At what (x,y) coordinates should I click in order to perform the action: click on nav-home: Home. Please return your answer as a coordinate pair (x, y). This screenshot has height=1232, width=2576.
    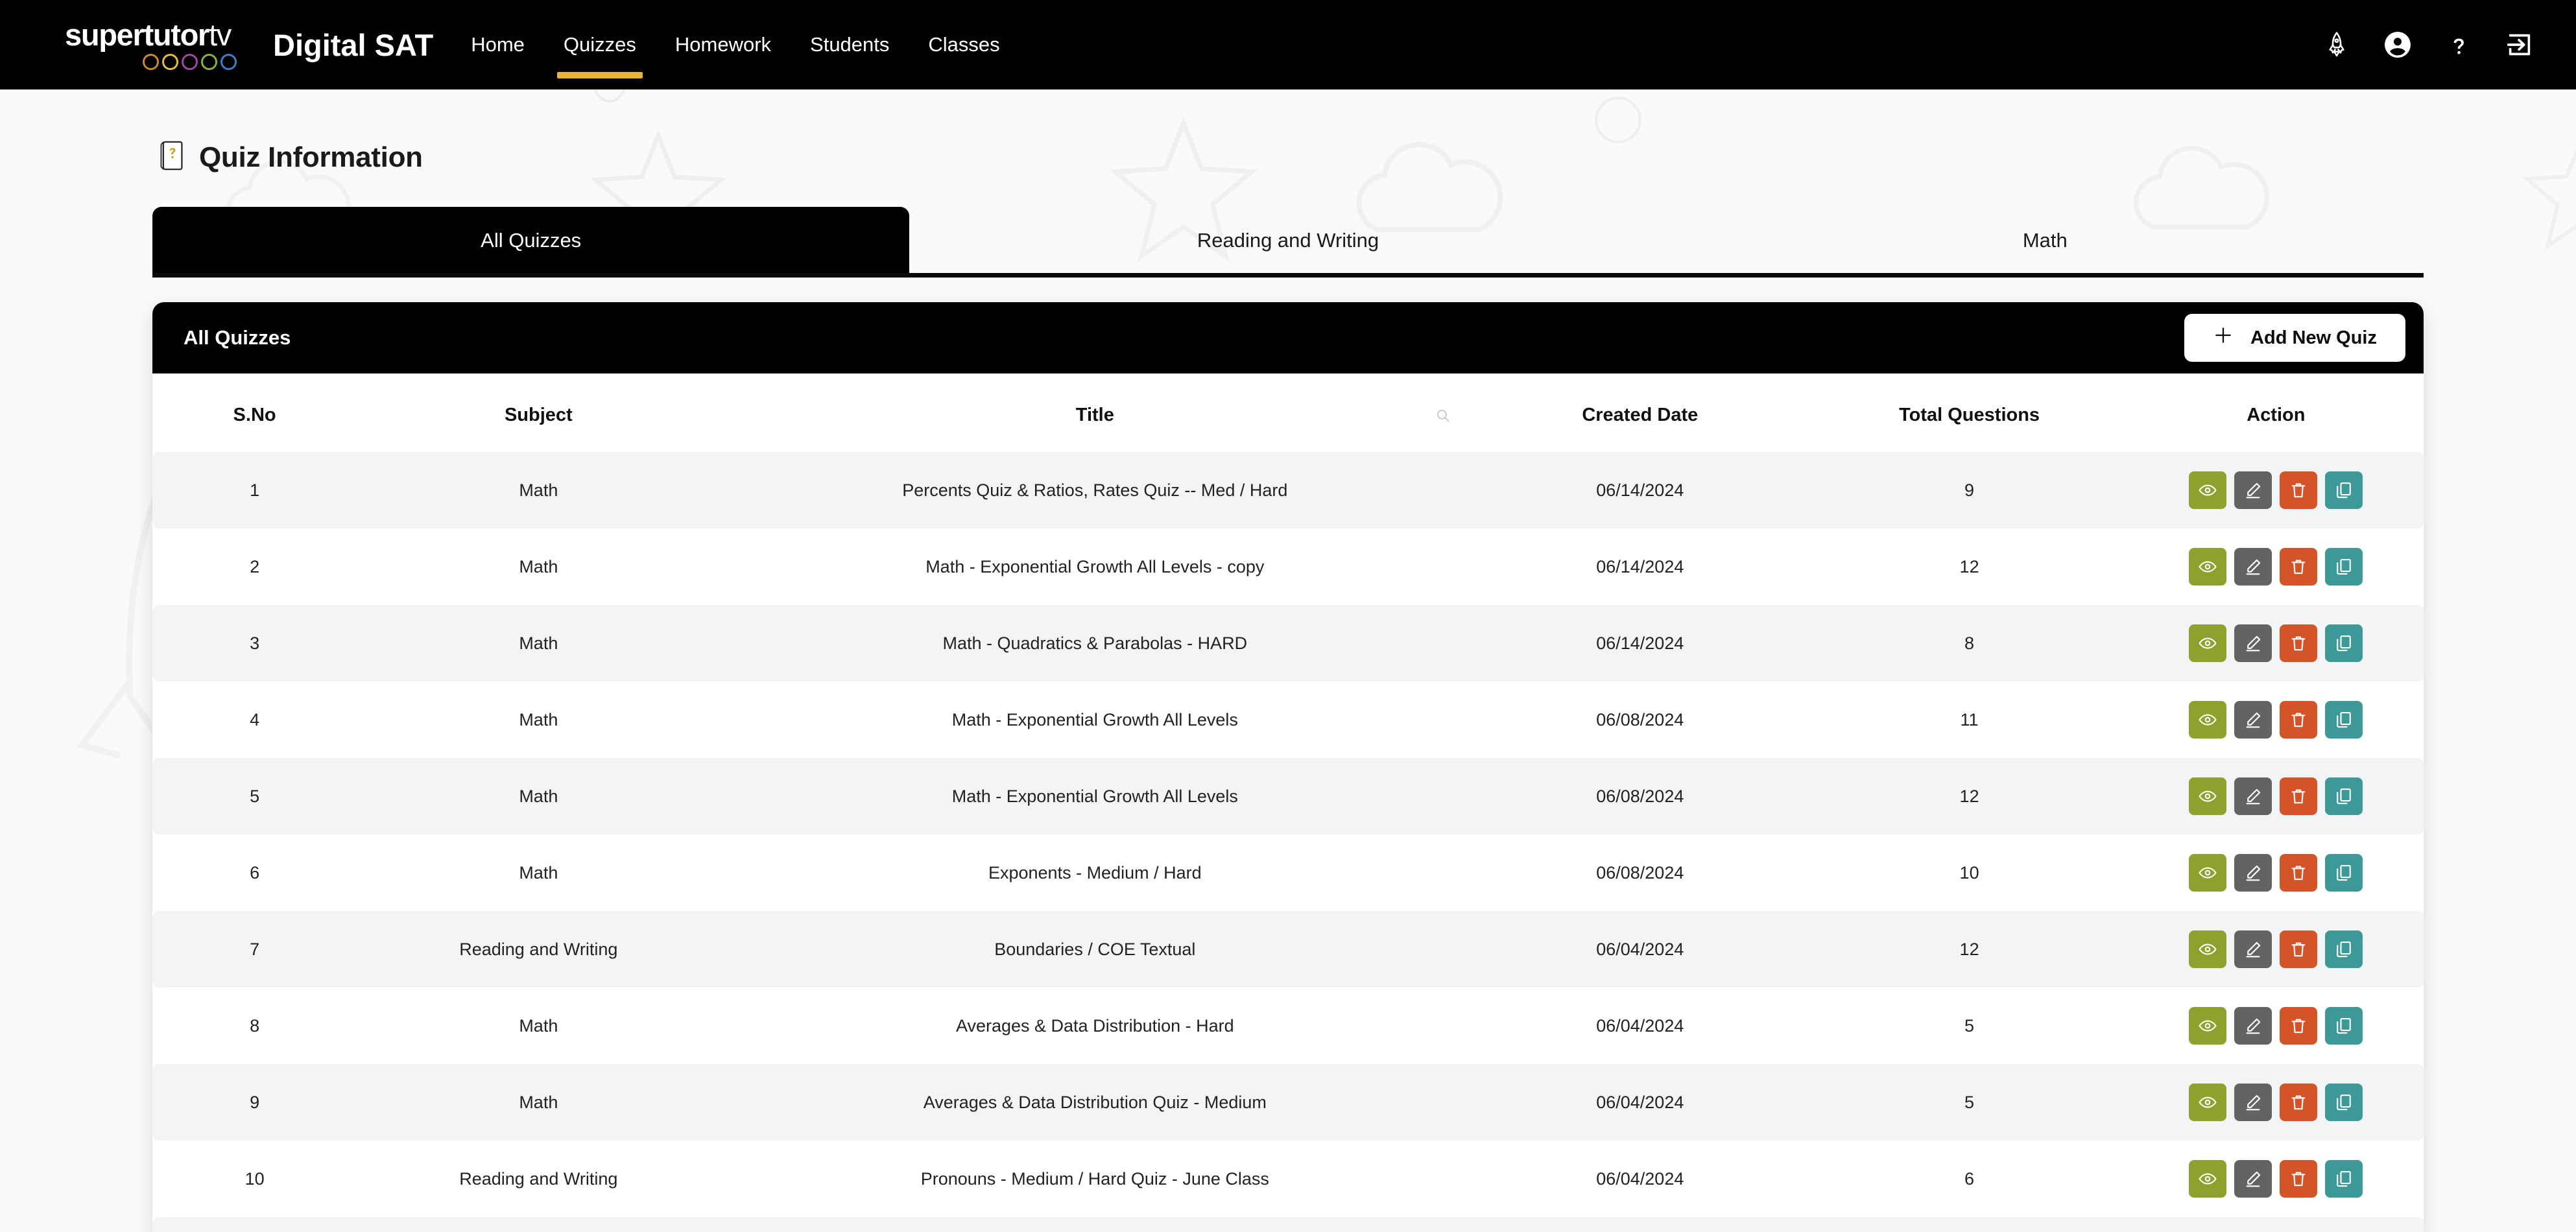
    Looking at the image, I should click on (497, 45).